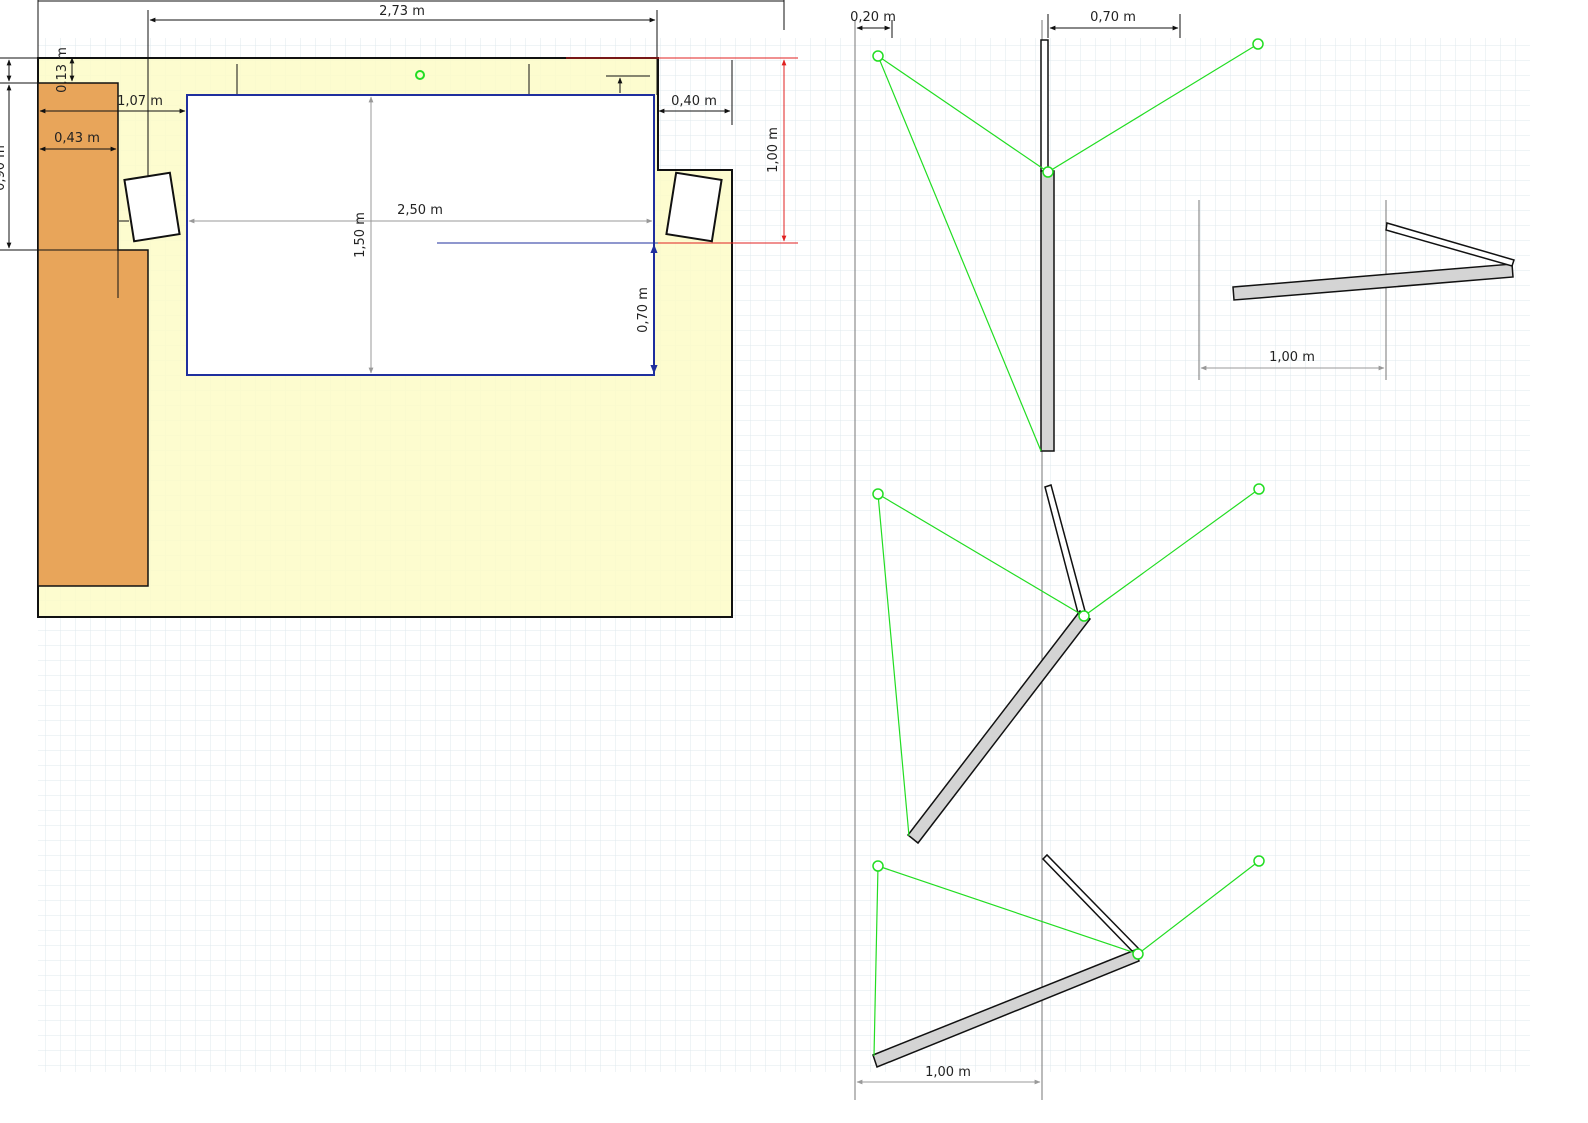 The height and width of the screenshot is (1123, 1588). Describe the element at coordinates (694, 101) in the screenshot. I see `dim-label-right-gap: 0,40 m` at that location.